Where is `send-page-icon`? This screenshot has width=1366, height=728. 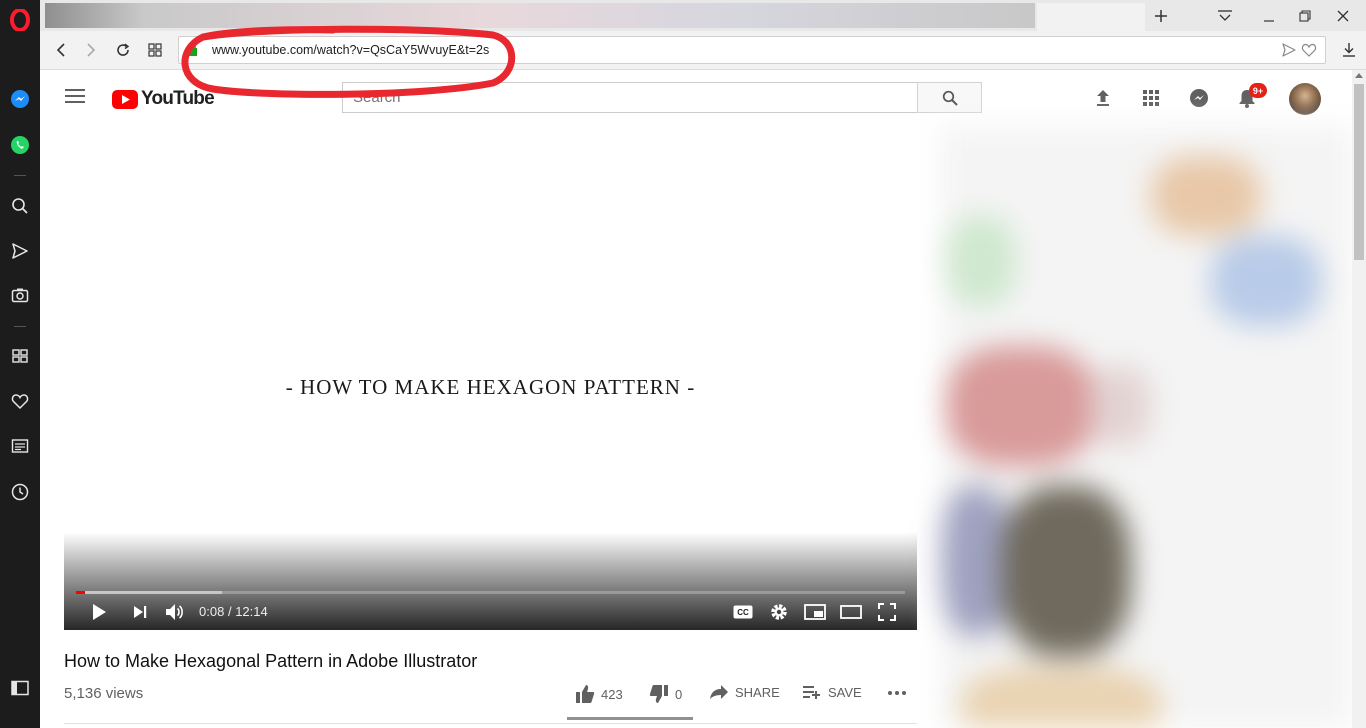
send-page-icon is located at coordinates (1289, 52).